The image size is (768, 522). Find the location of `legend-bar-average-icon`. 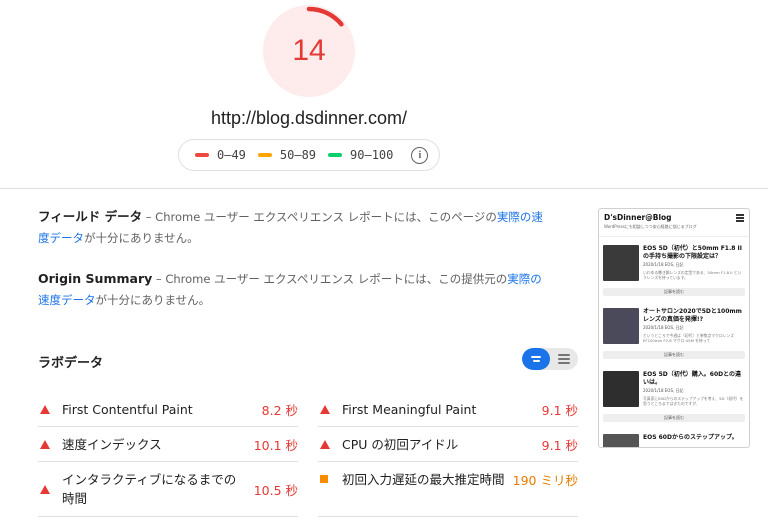

legend-bar-average-icon is located at coordinates (264, 155).